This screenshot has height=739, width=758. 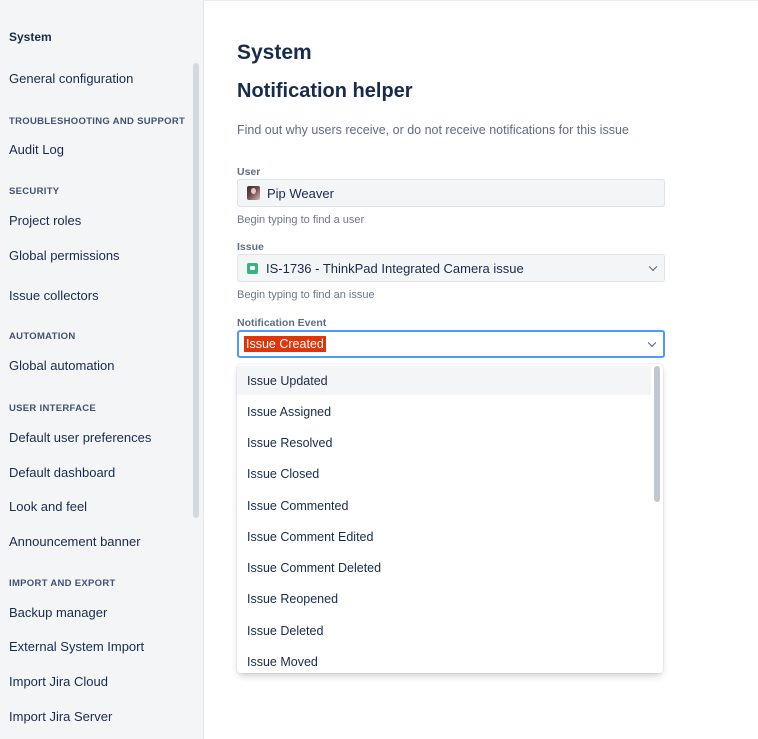 What do you see at coordinates (657, 434) in the screenshot?
I see `dropdown-scrollbar` at bounding box center [657, 434].